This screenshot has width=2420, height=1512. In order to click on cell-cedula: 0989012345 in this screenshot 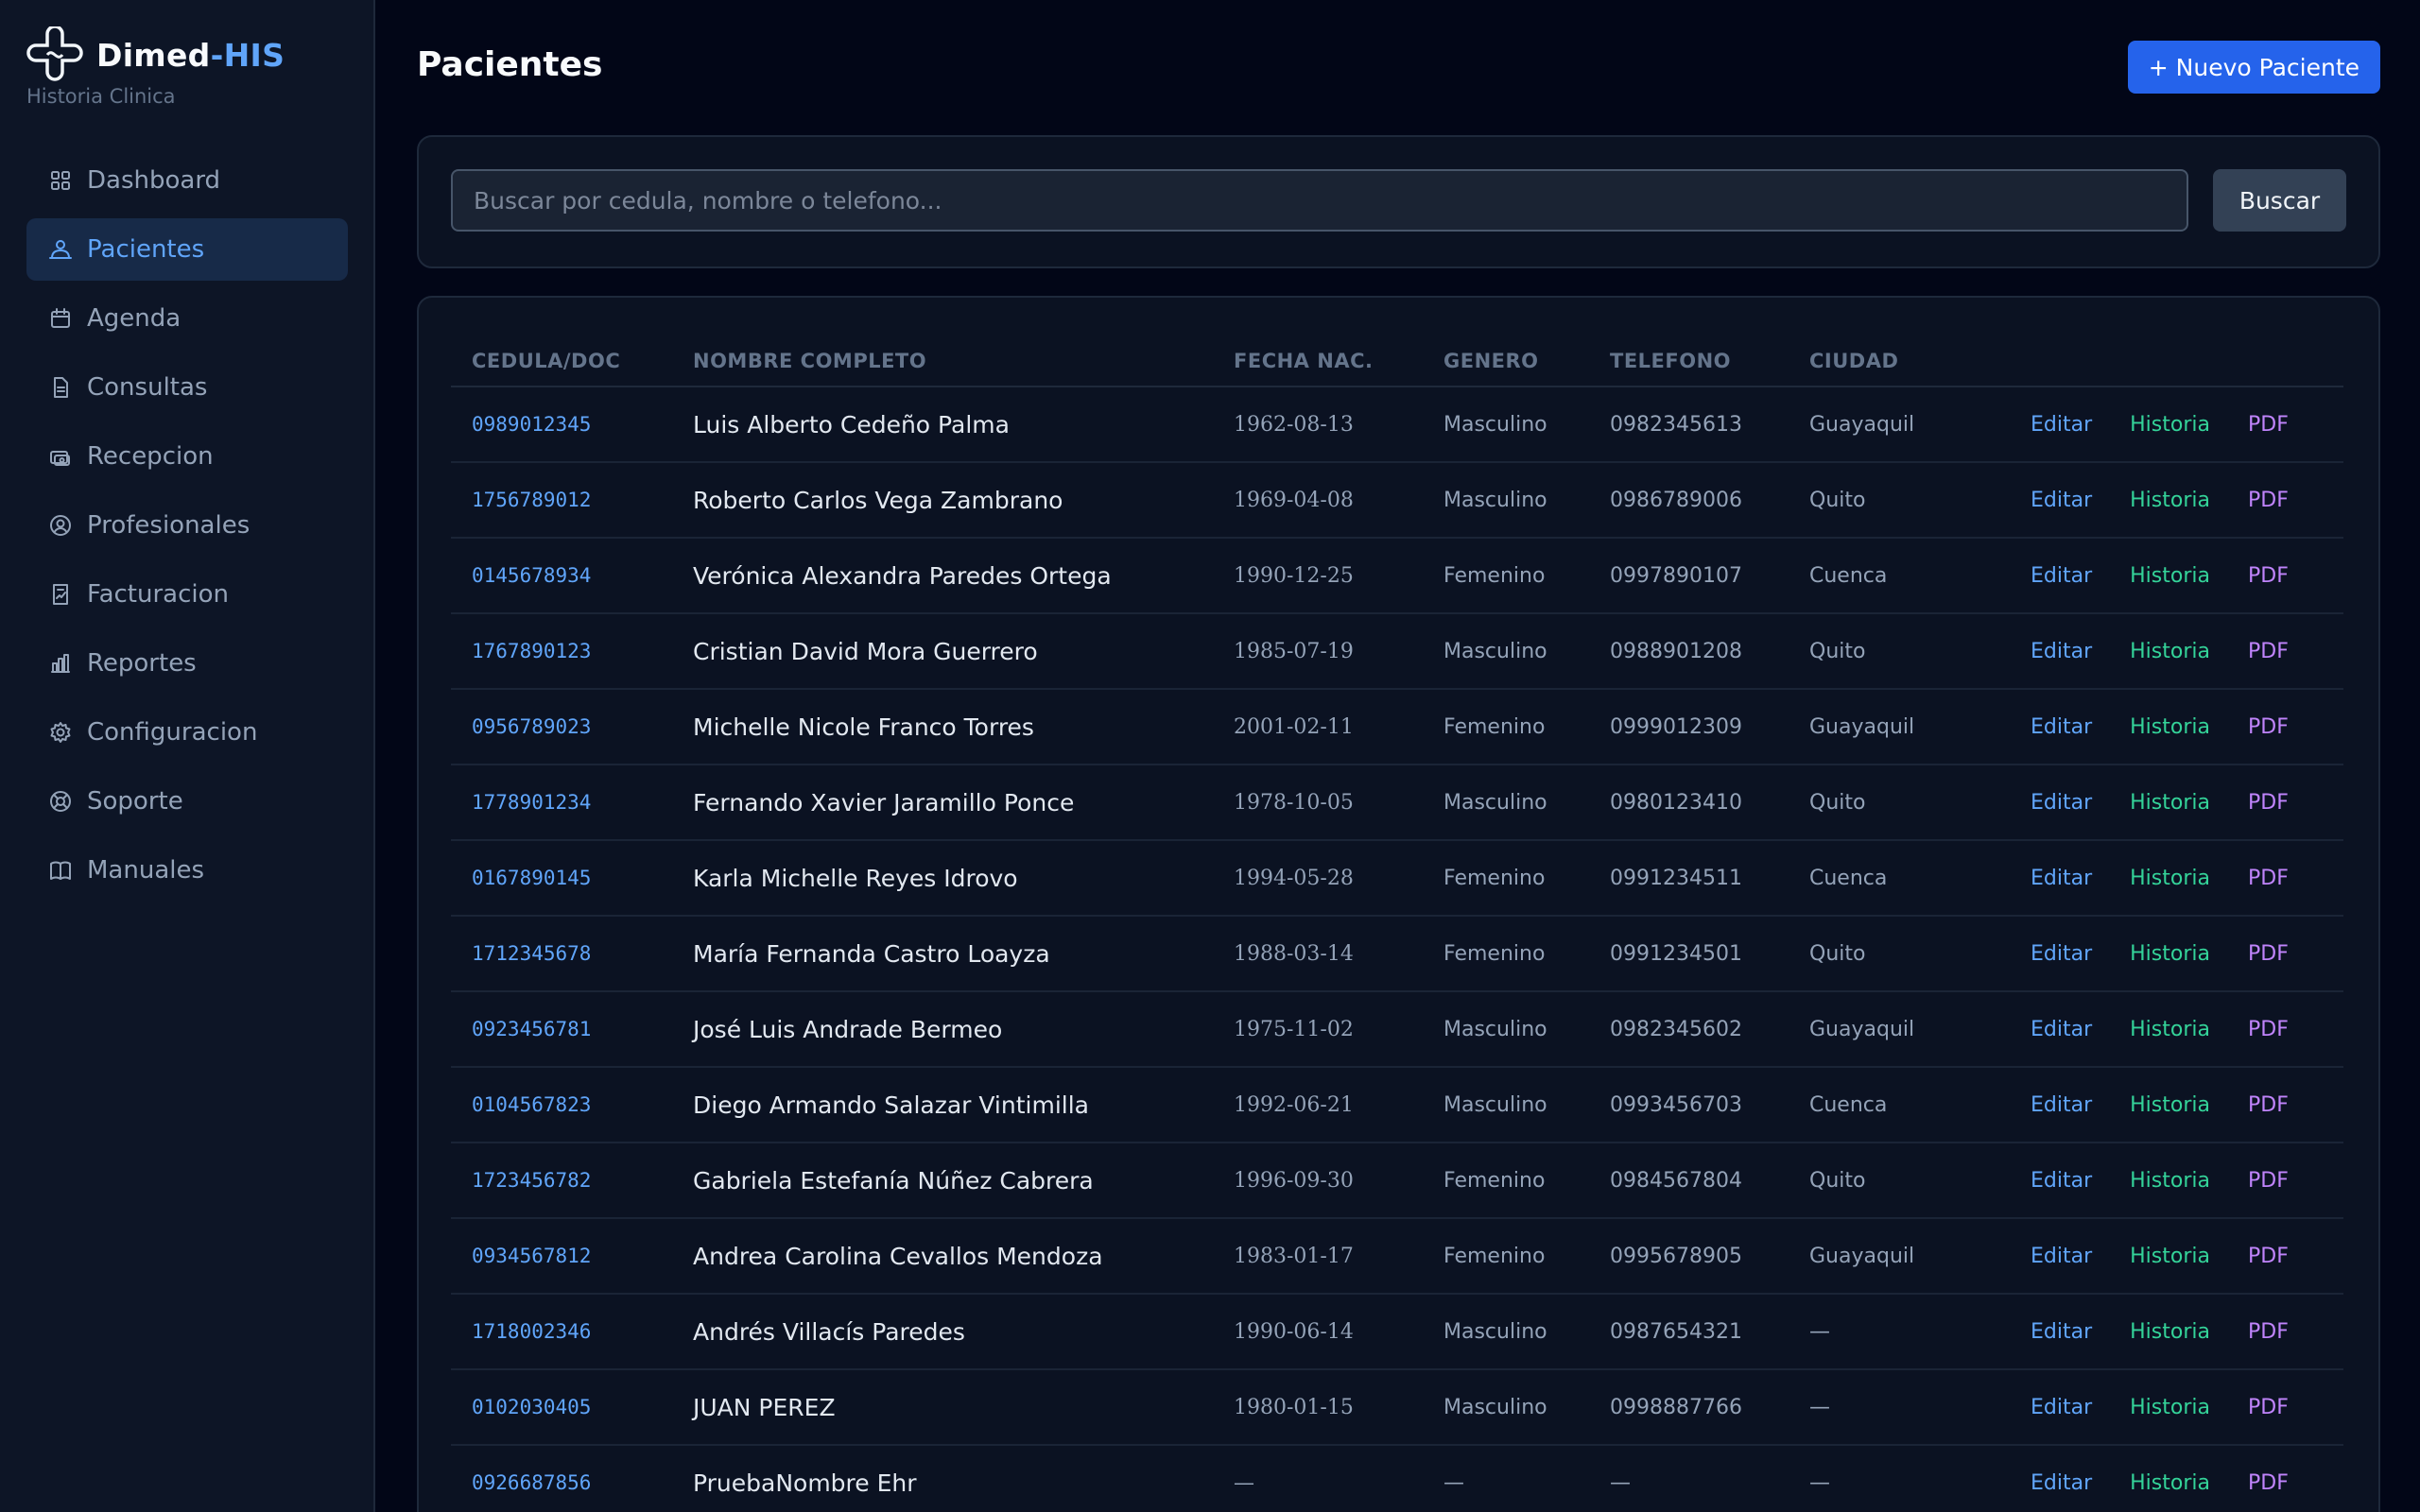, I will do `click(561, 425)`.